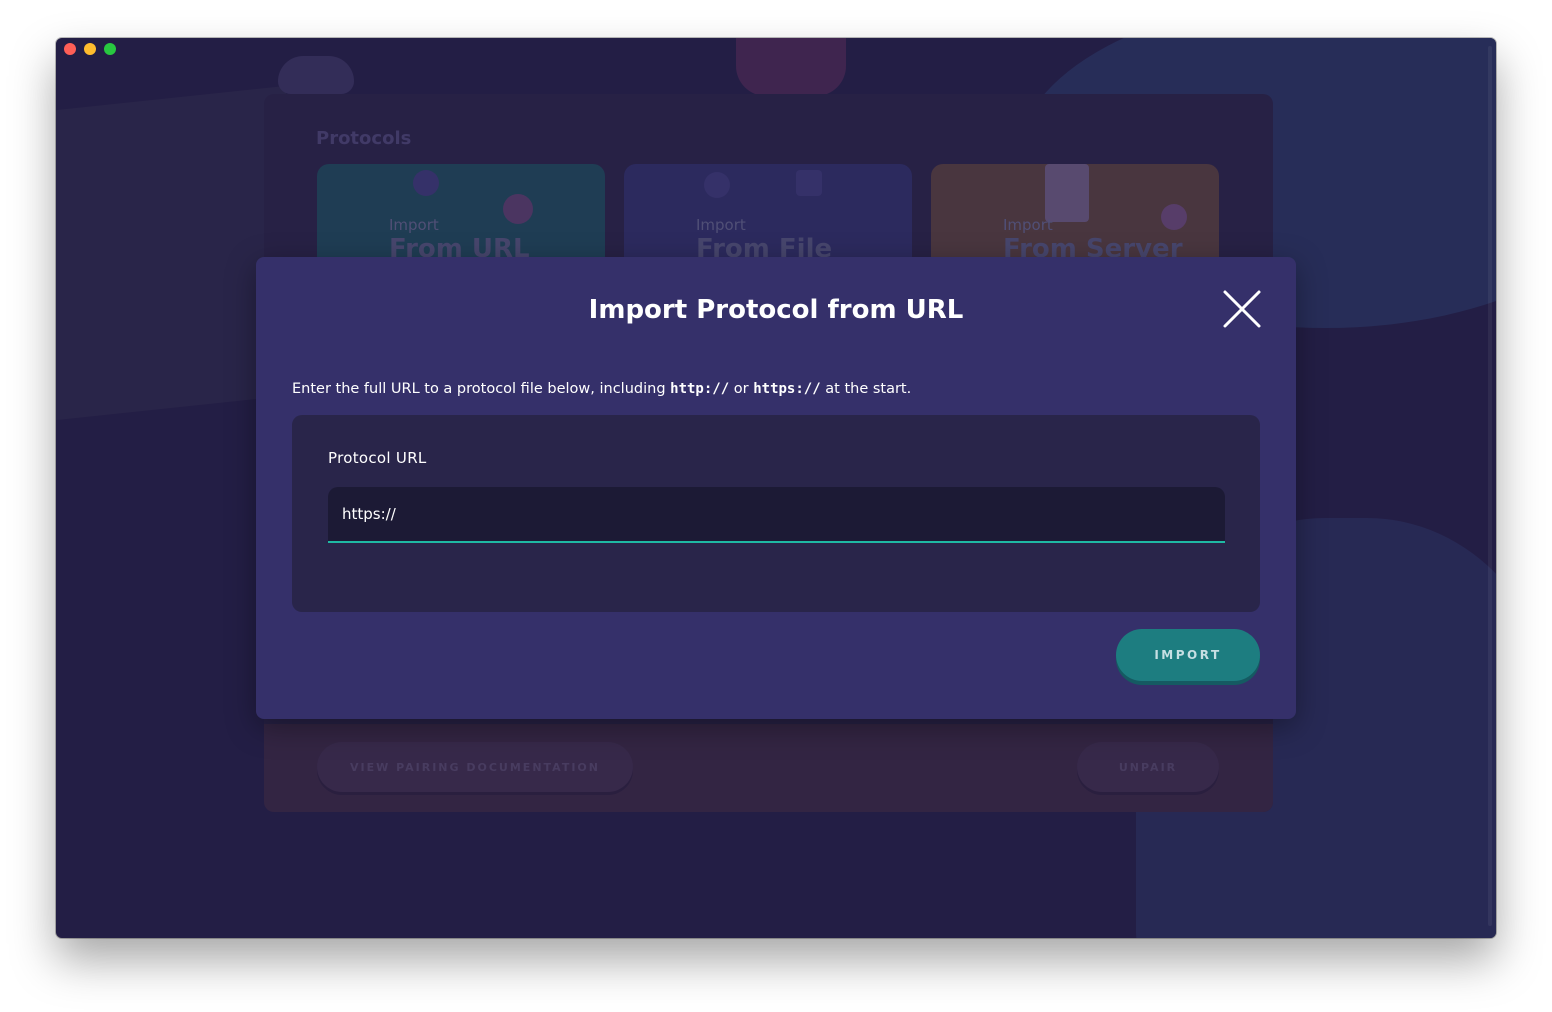 Image resolution: width=1552 pixels, height=1012 pixels. I want to click on window-maximize-button, so click(110, 49).